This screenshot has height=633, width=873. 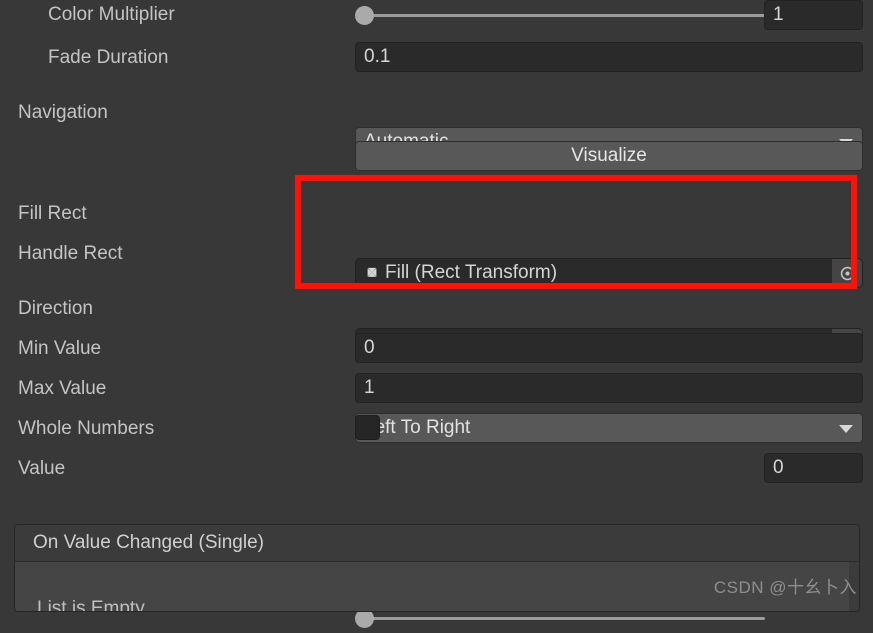 I want to click on row-direction: Direction, so click(x=436, y=308).